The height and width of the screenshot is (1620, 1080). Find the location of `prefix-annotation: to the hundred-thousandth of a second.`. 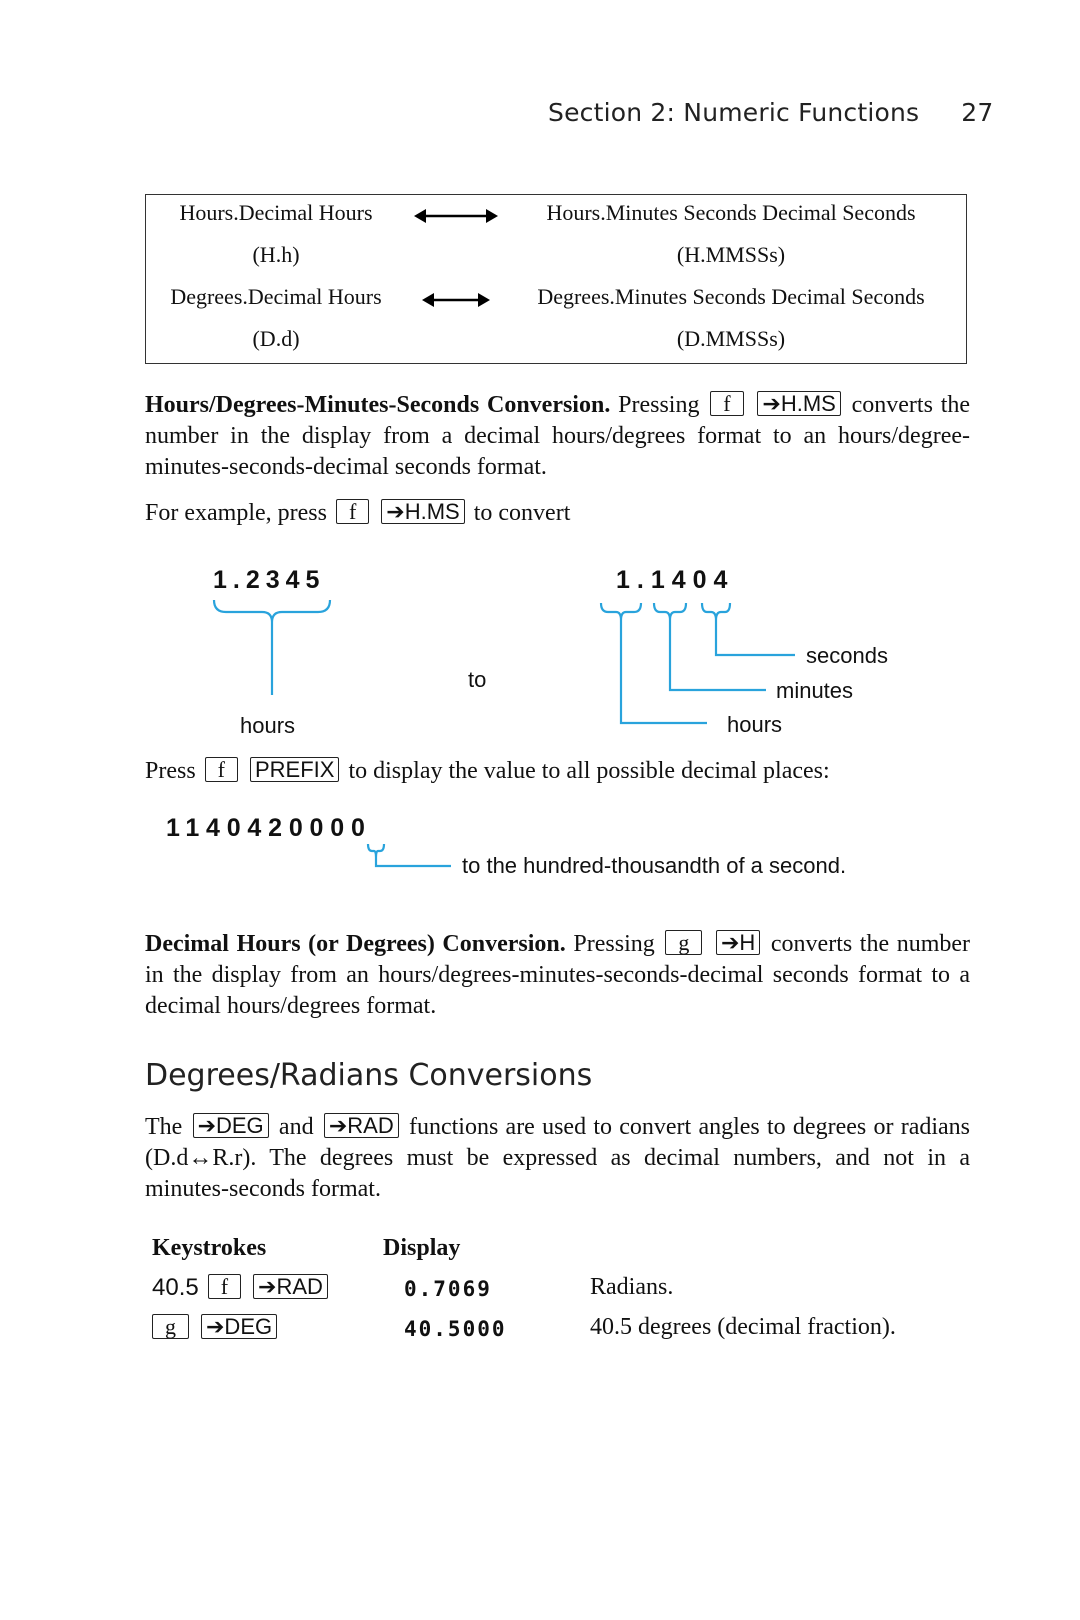

prefix-annotation: to the hundred-thousandth of a second. is located at coordinates (654, 865).